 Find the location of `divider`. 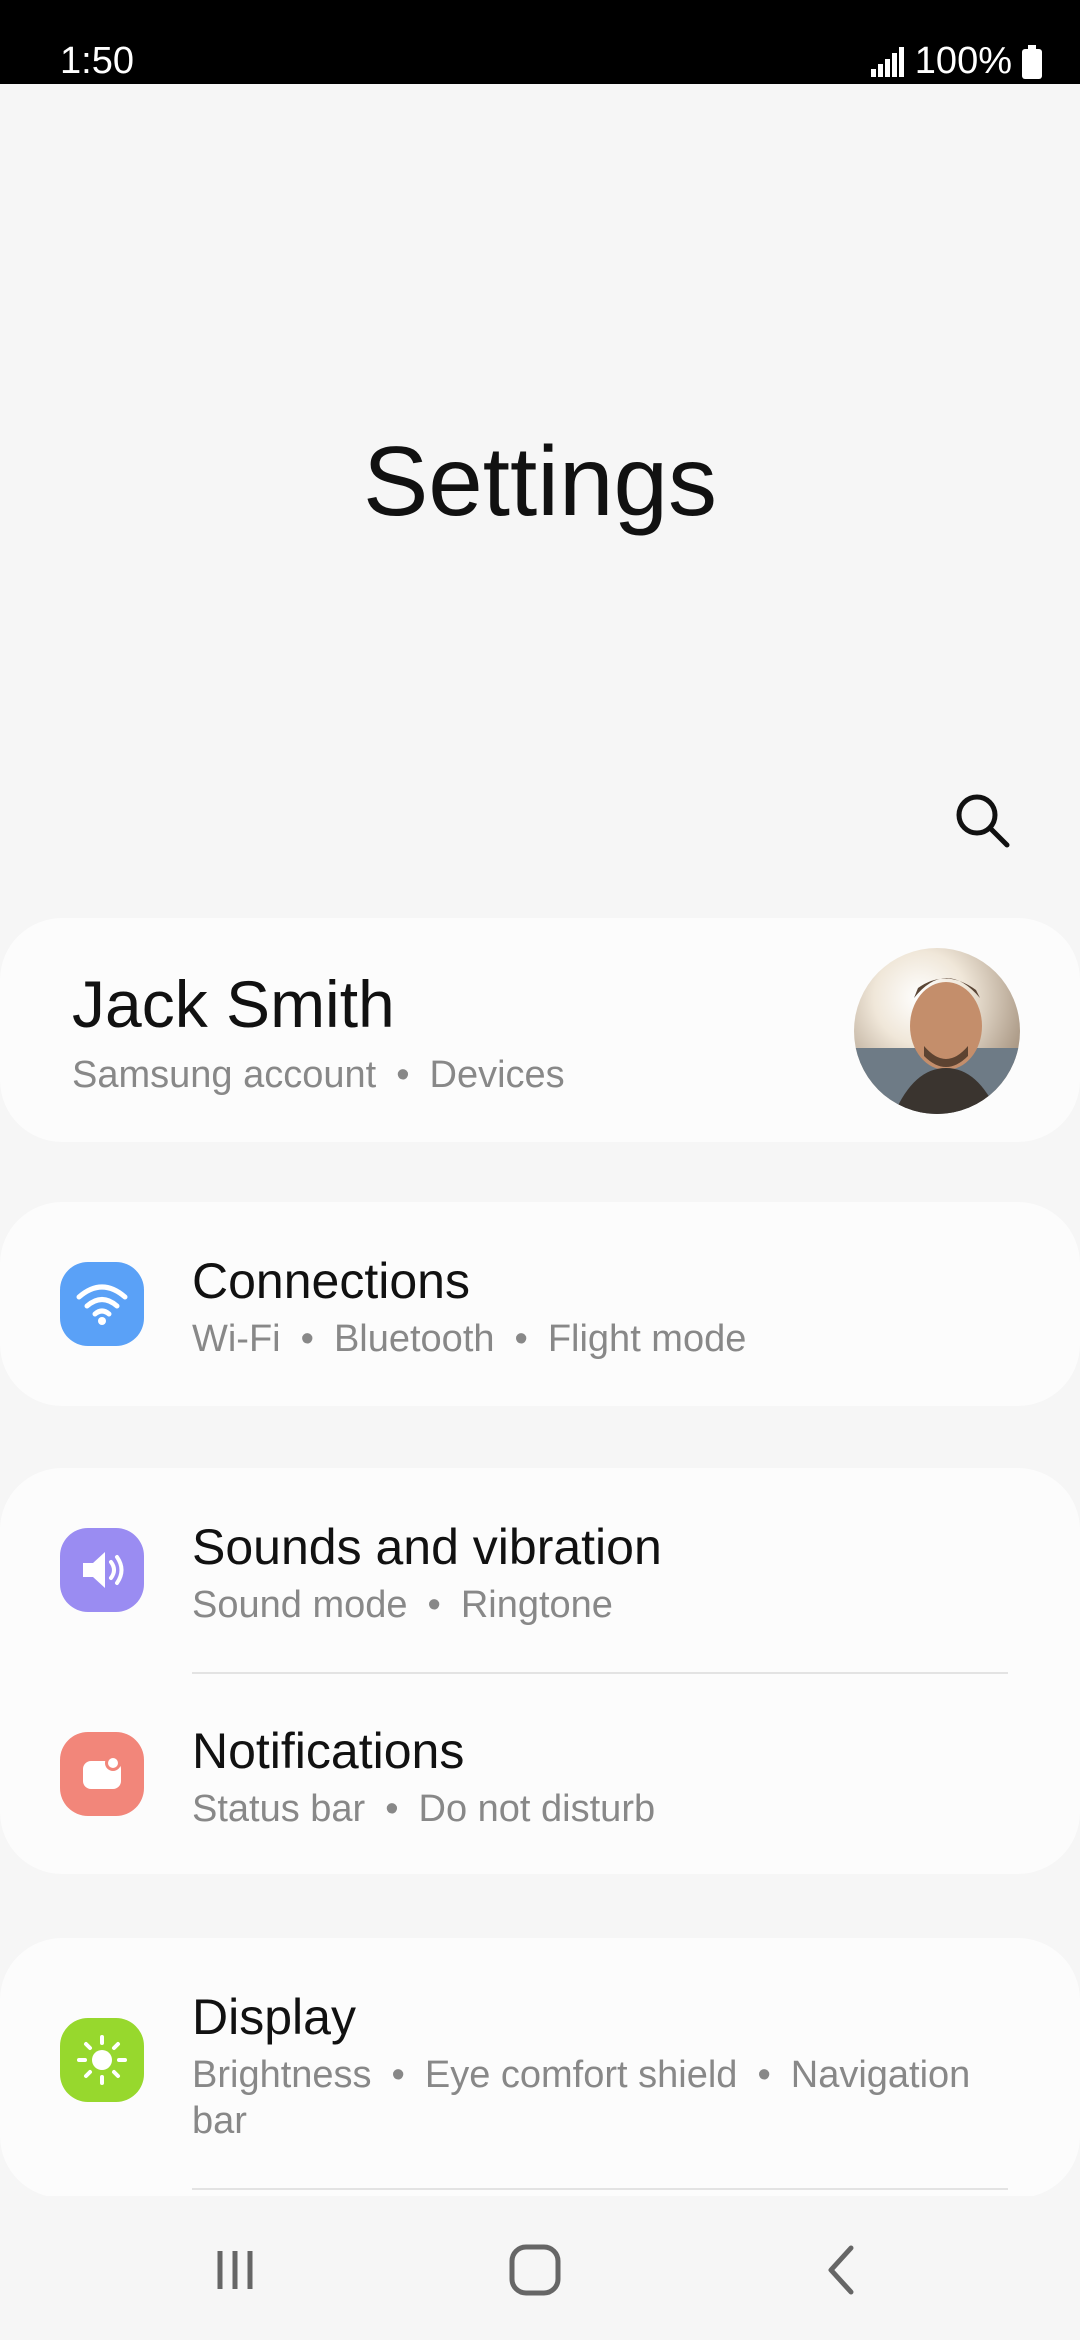

divider is located at coordinates (600, 2189).